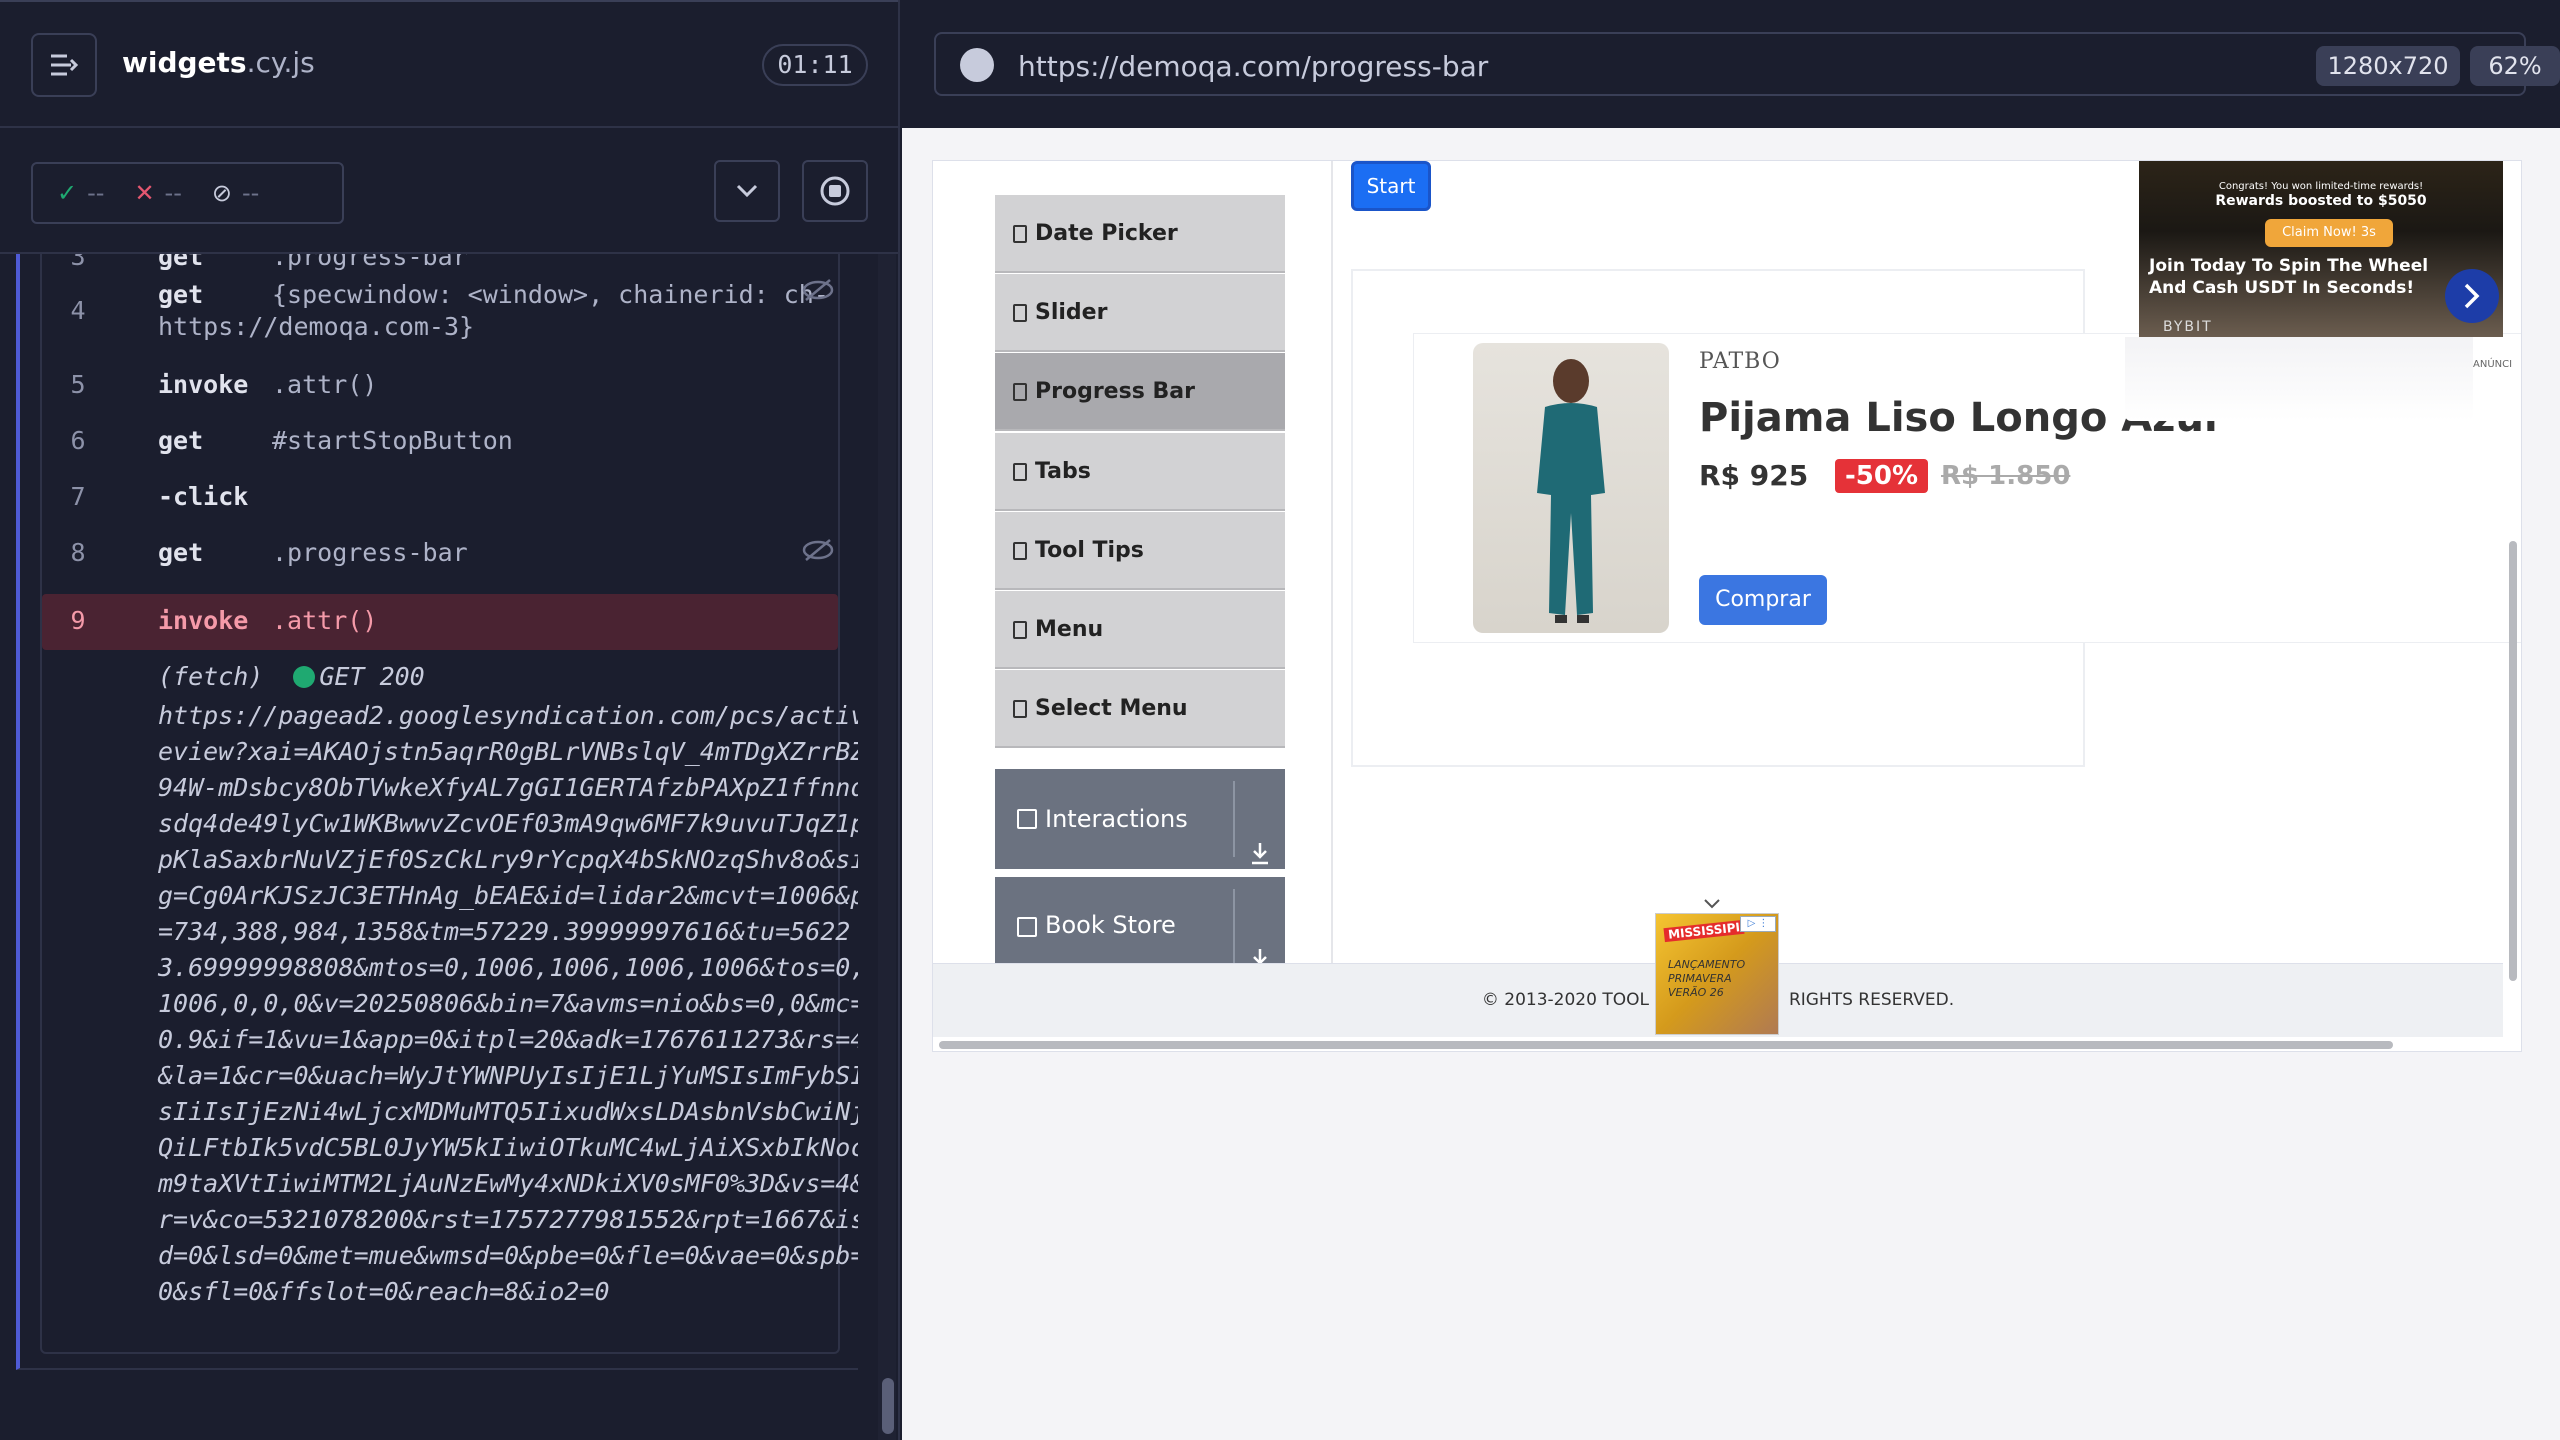 The width and height of the screenshot is (2560, 1440). What do you see at coordinates (187, 193) in the screenshot?
I see `test-stats: ✓ -- ✕ -- ⊘ --` at bounding box center [187, 193].